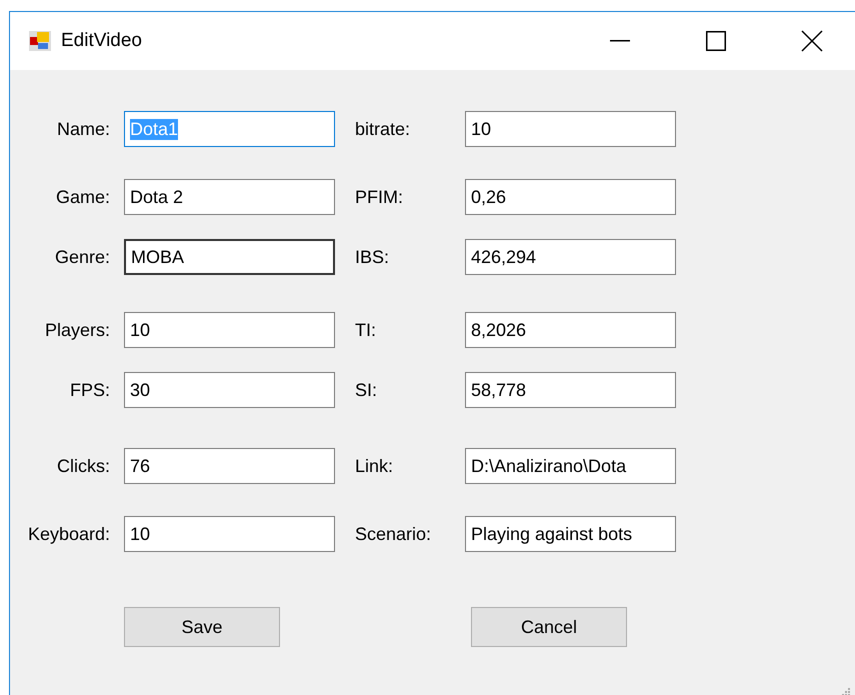  What do you see at coordinates (570, 534) in the screenshot?
I see `text-field: Playing against bots` at bounding box center [570, 534].